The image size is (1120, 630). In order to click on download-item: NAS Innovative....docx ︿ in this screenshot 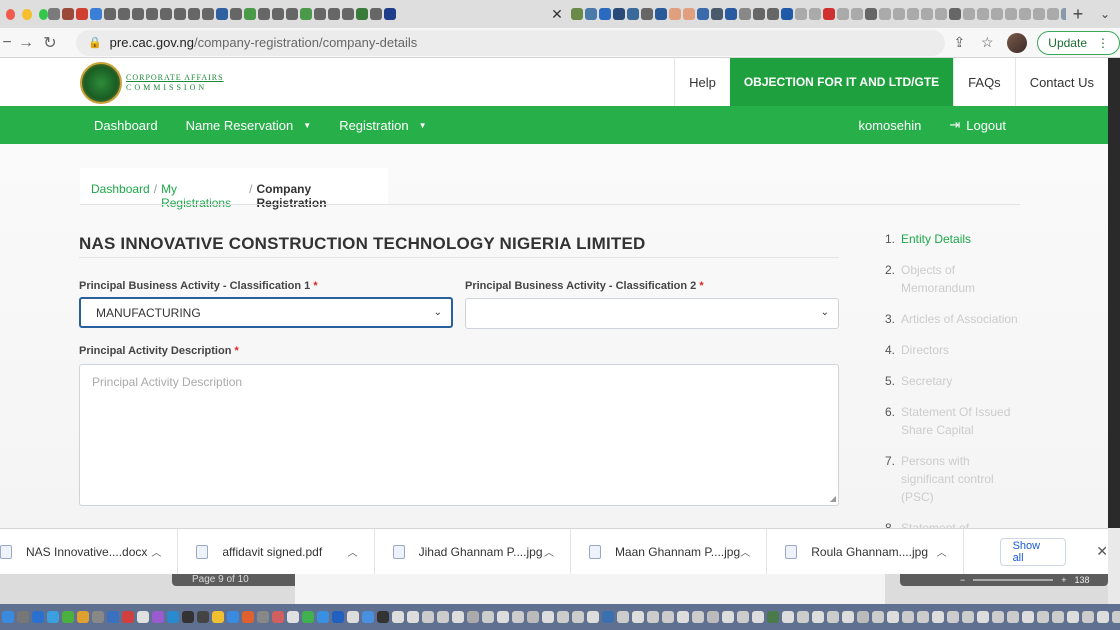, I will do `click(89, 551)`.